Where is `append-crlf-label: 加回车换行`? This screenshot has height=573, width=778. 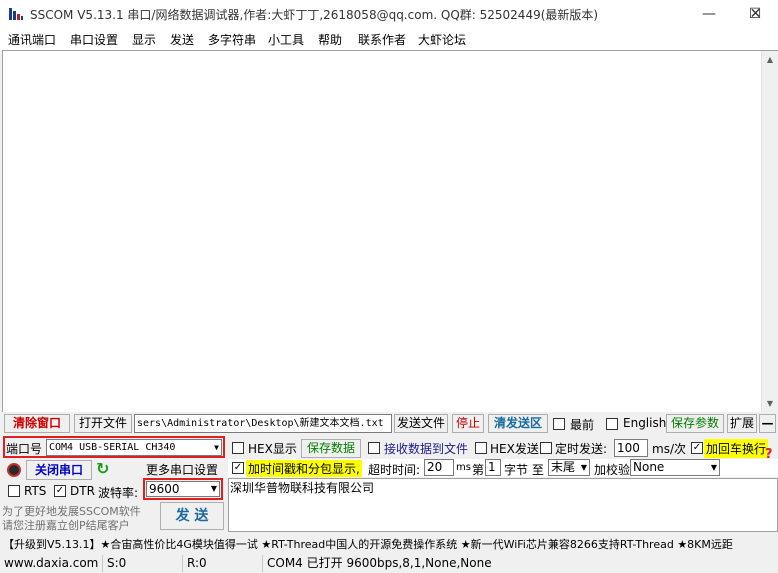
append-crlf-label: 加回车换行 is located at coordinates (736, 448).